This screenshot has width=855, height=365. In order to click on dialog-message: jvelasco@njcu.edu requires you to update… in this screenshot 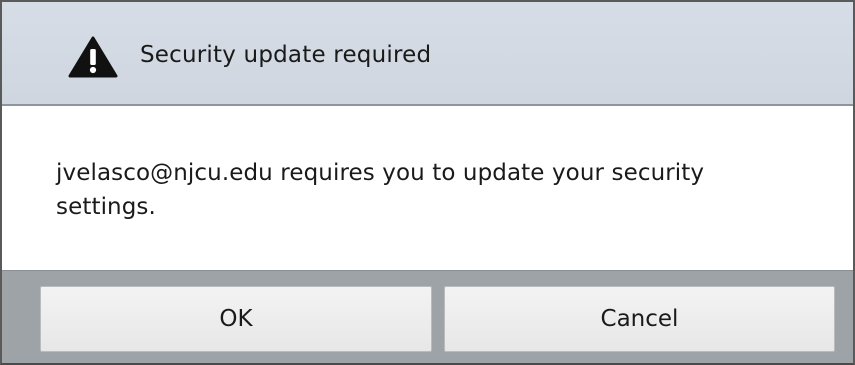, I will do `click(380, 190)`.